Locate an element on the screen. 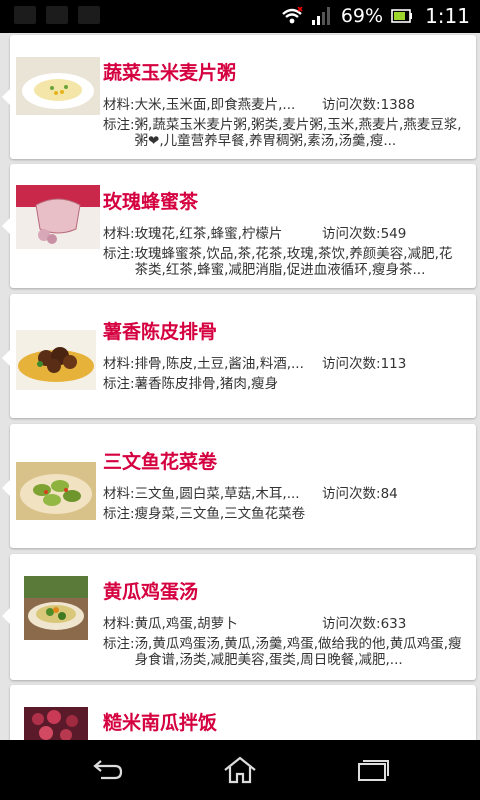 The image size is (480, 800). recipe-visits: 访问次数:1388 is located at coordinates (368, 105).